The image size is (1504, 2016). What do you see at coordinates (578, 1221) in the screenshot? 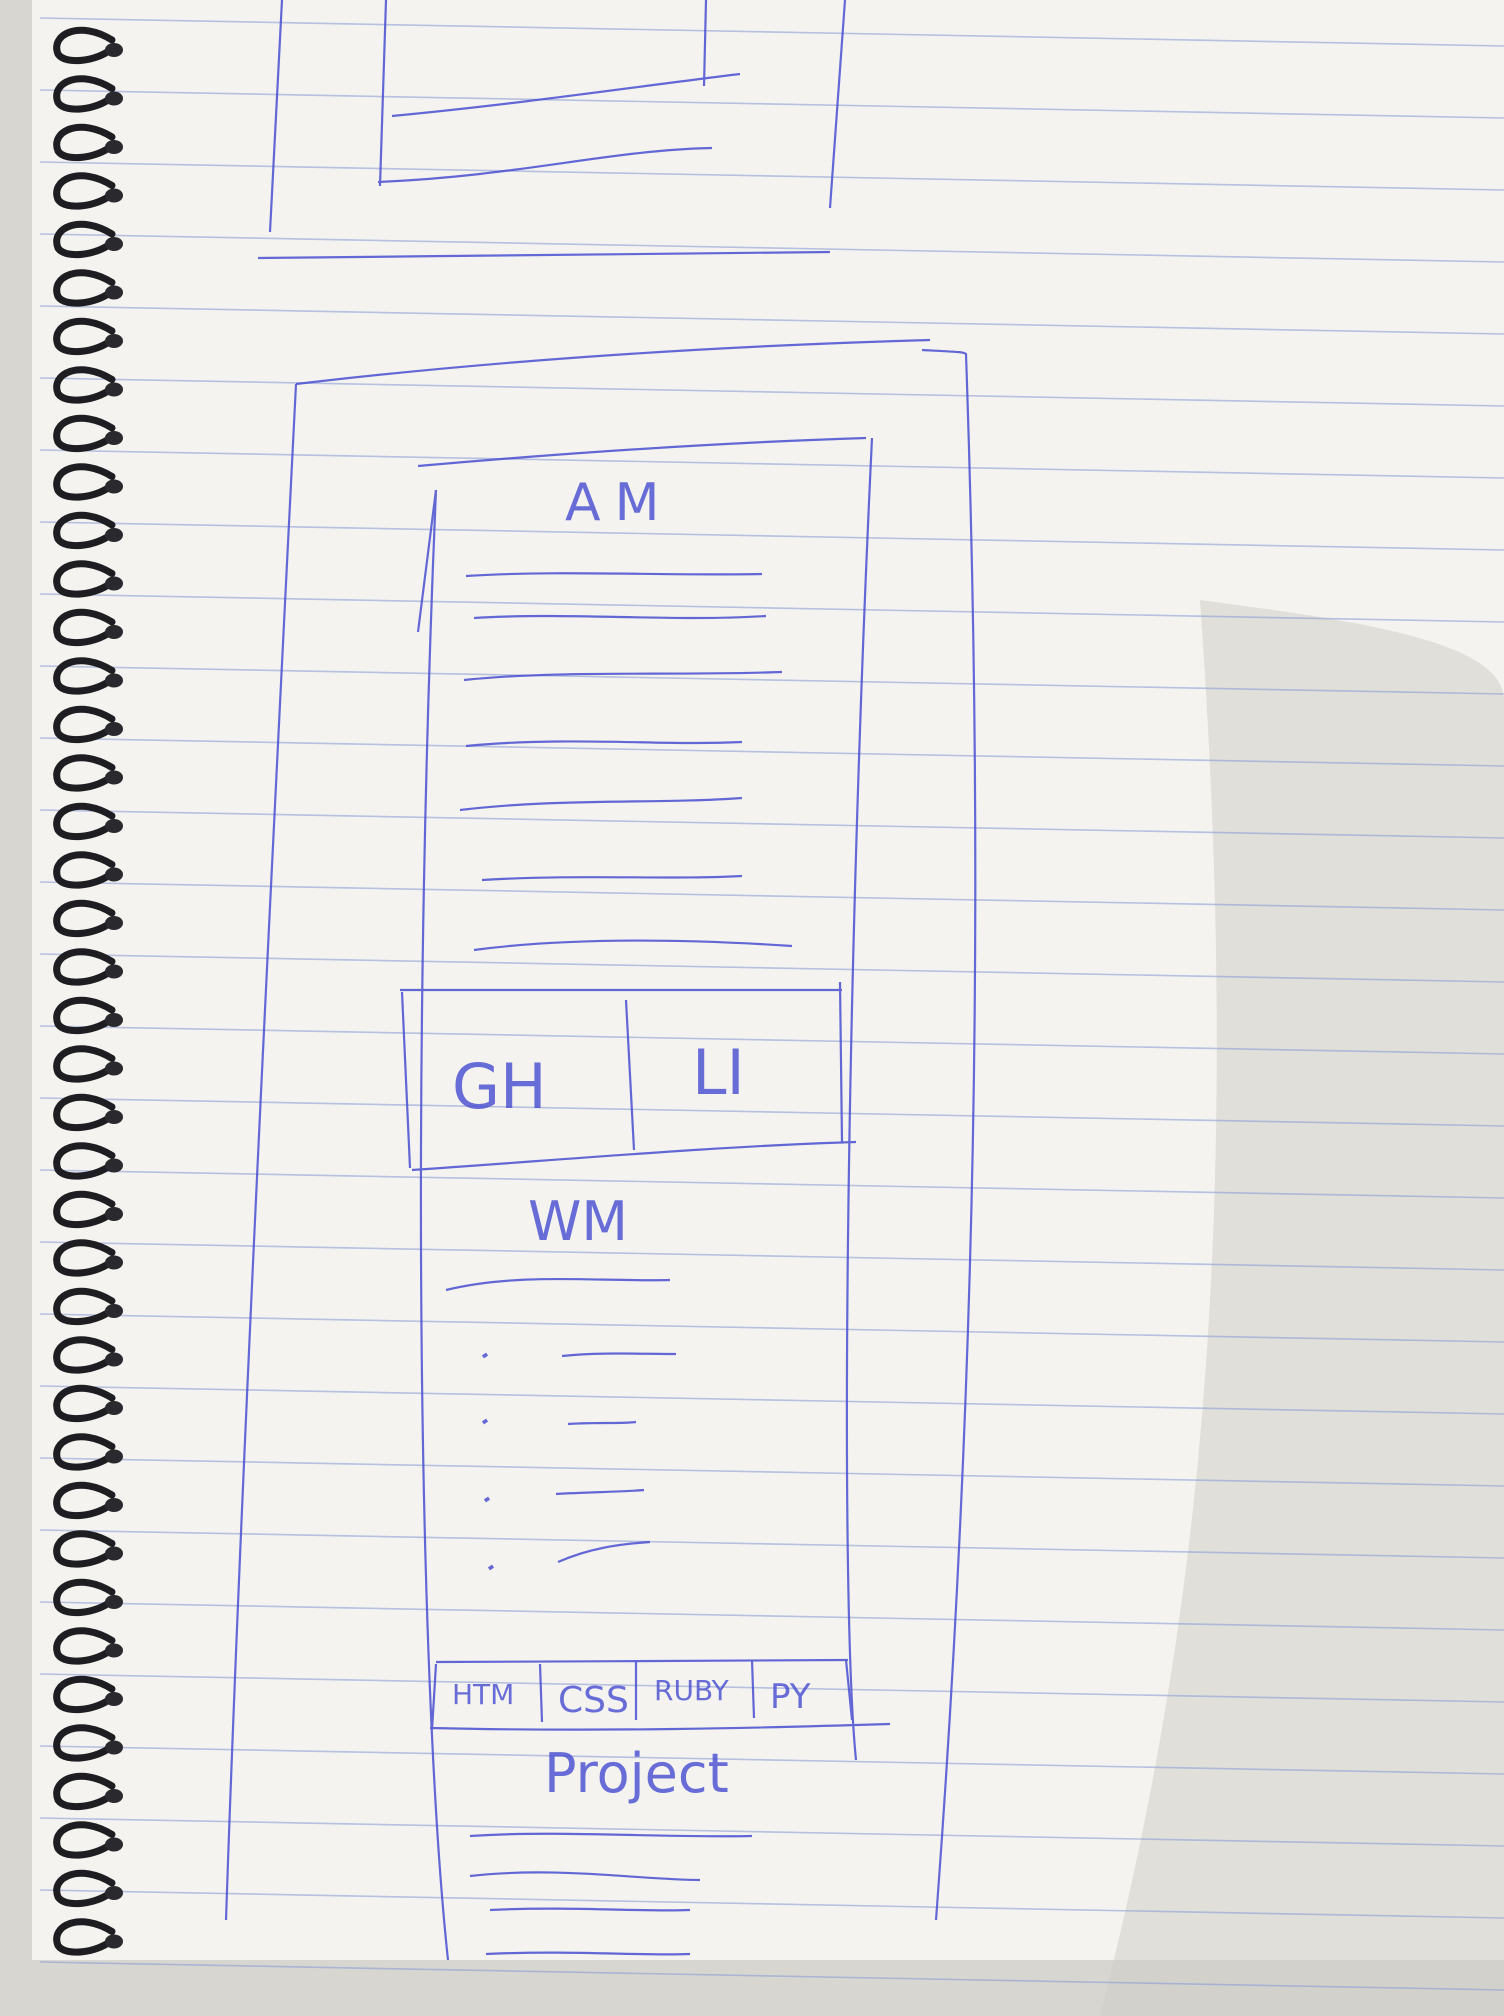
I see `middle-heading: WM` at bounding box center [578, 1221].